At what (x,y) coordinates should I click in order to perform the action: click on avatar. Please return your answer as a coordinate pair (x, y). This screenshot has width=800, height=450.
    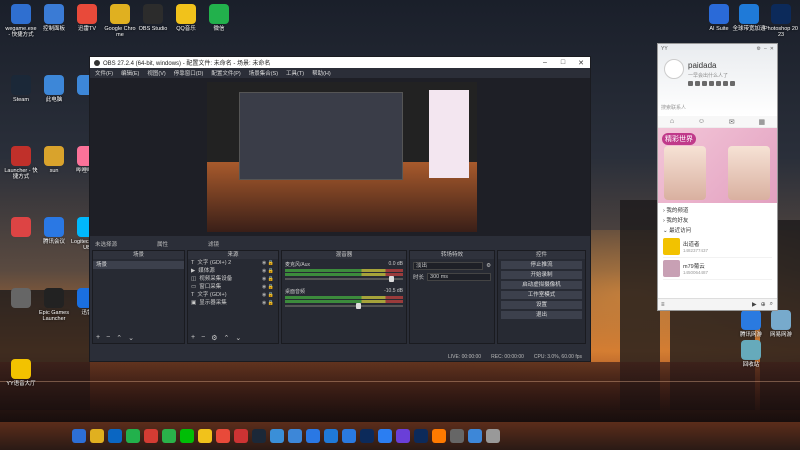
    Looking at the image, I should click on (674, 69).